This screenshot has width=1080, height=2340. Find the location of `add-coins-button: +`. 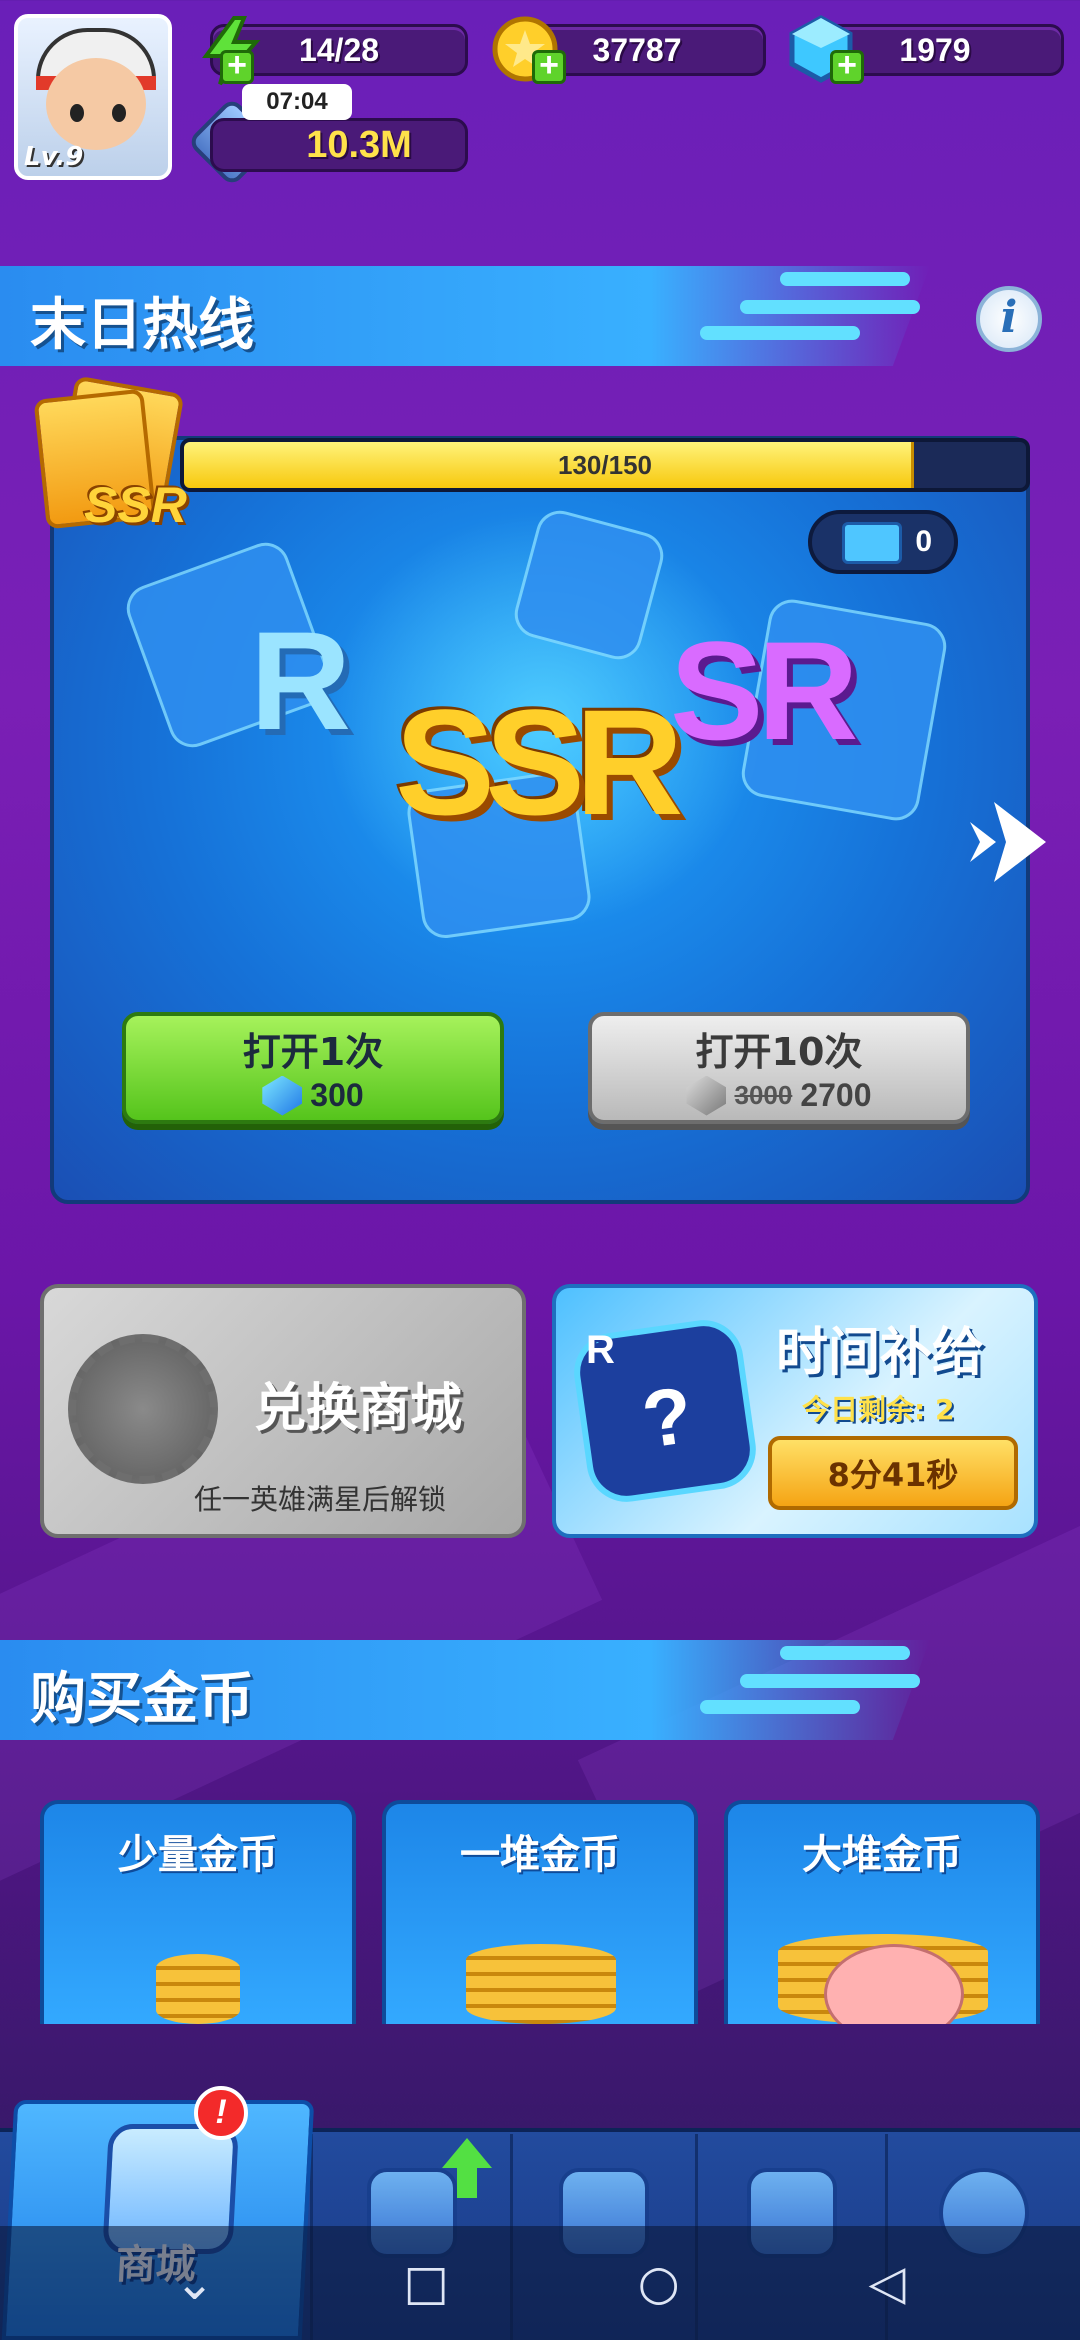

add-coins-button: + is located at coordinates (549, 66).